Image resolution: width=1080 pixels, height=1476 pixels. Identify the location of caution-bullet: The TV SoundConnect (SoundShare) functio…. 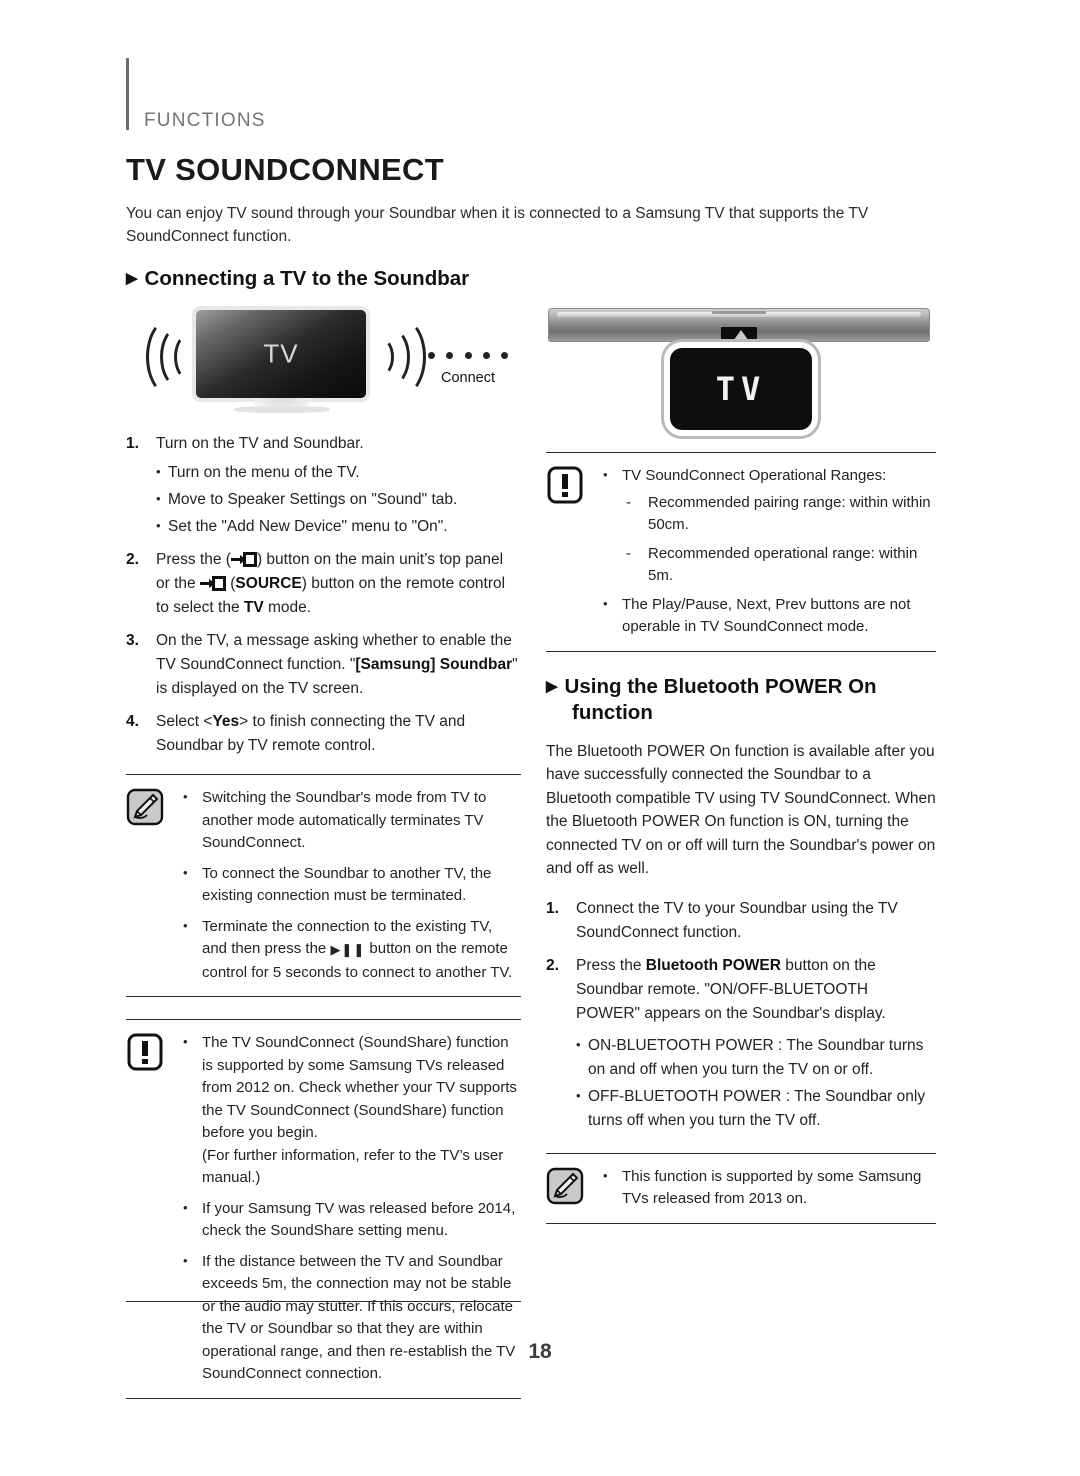
(348, 1110).